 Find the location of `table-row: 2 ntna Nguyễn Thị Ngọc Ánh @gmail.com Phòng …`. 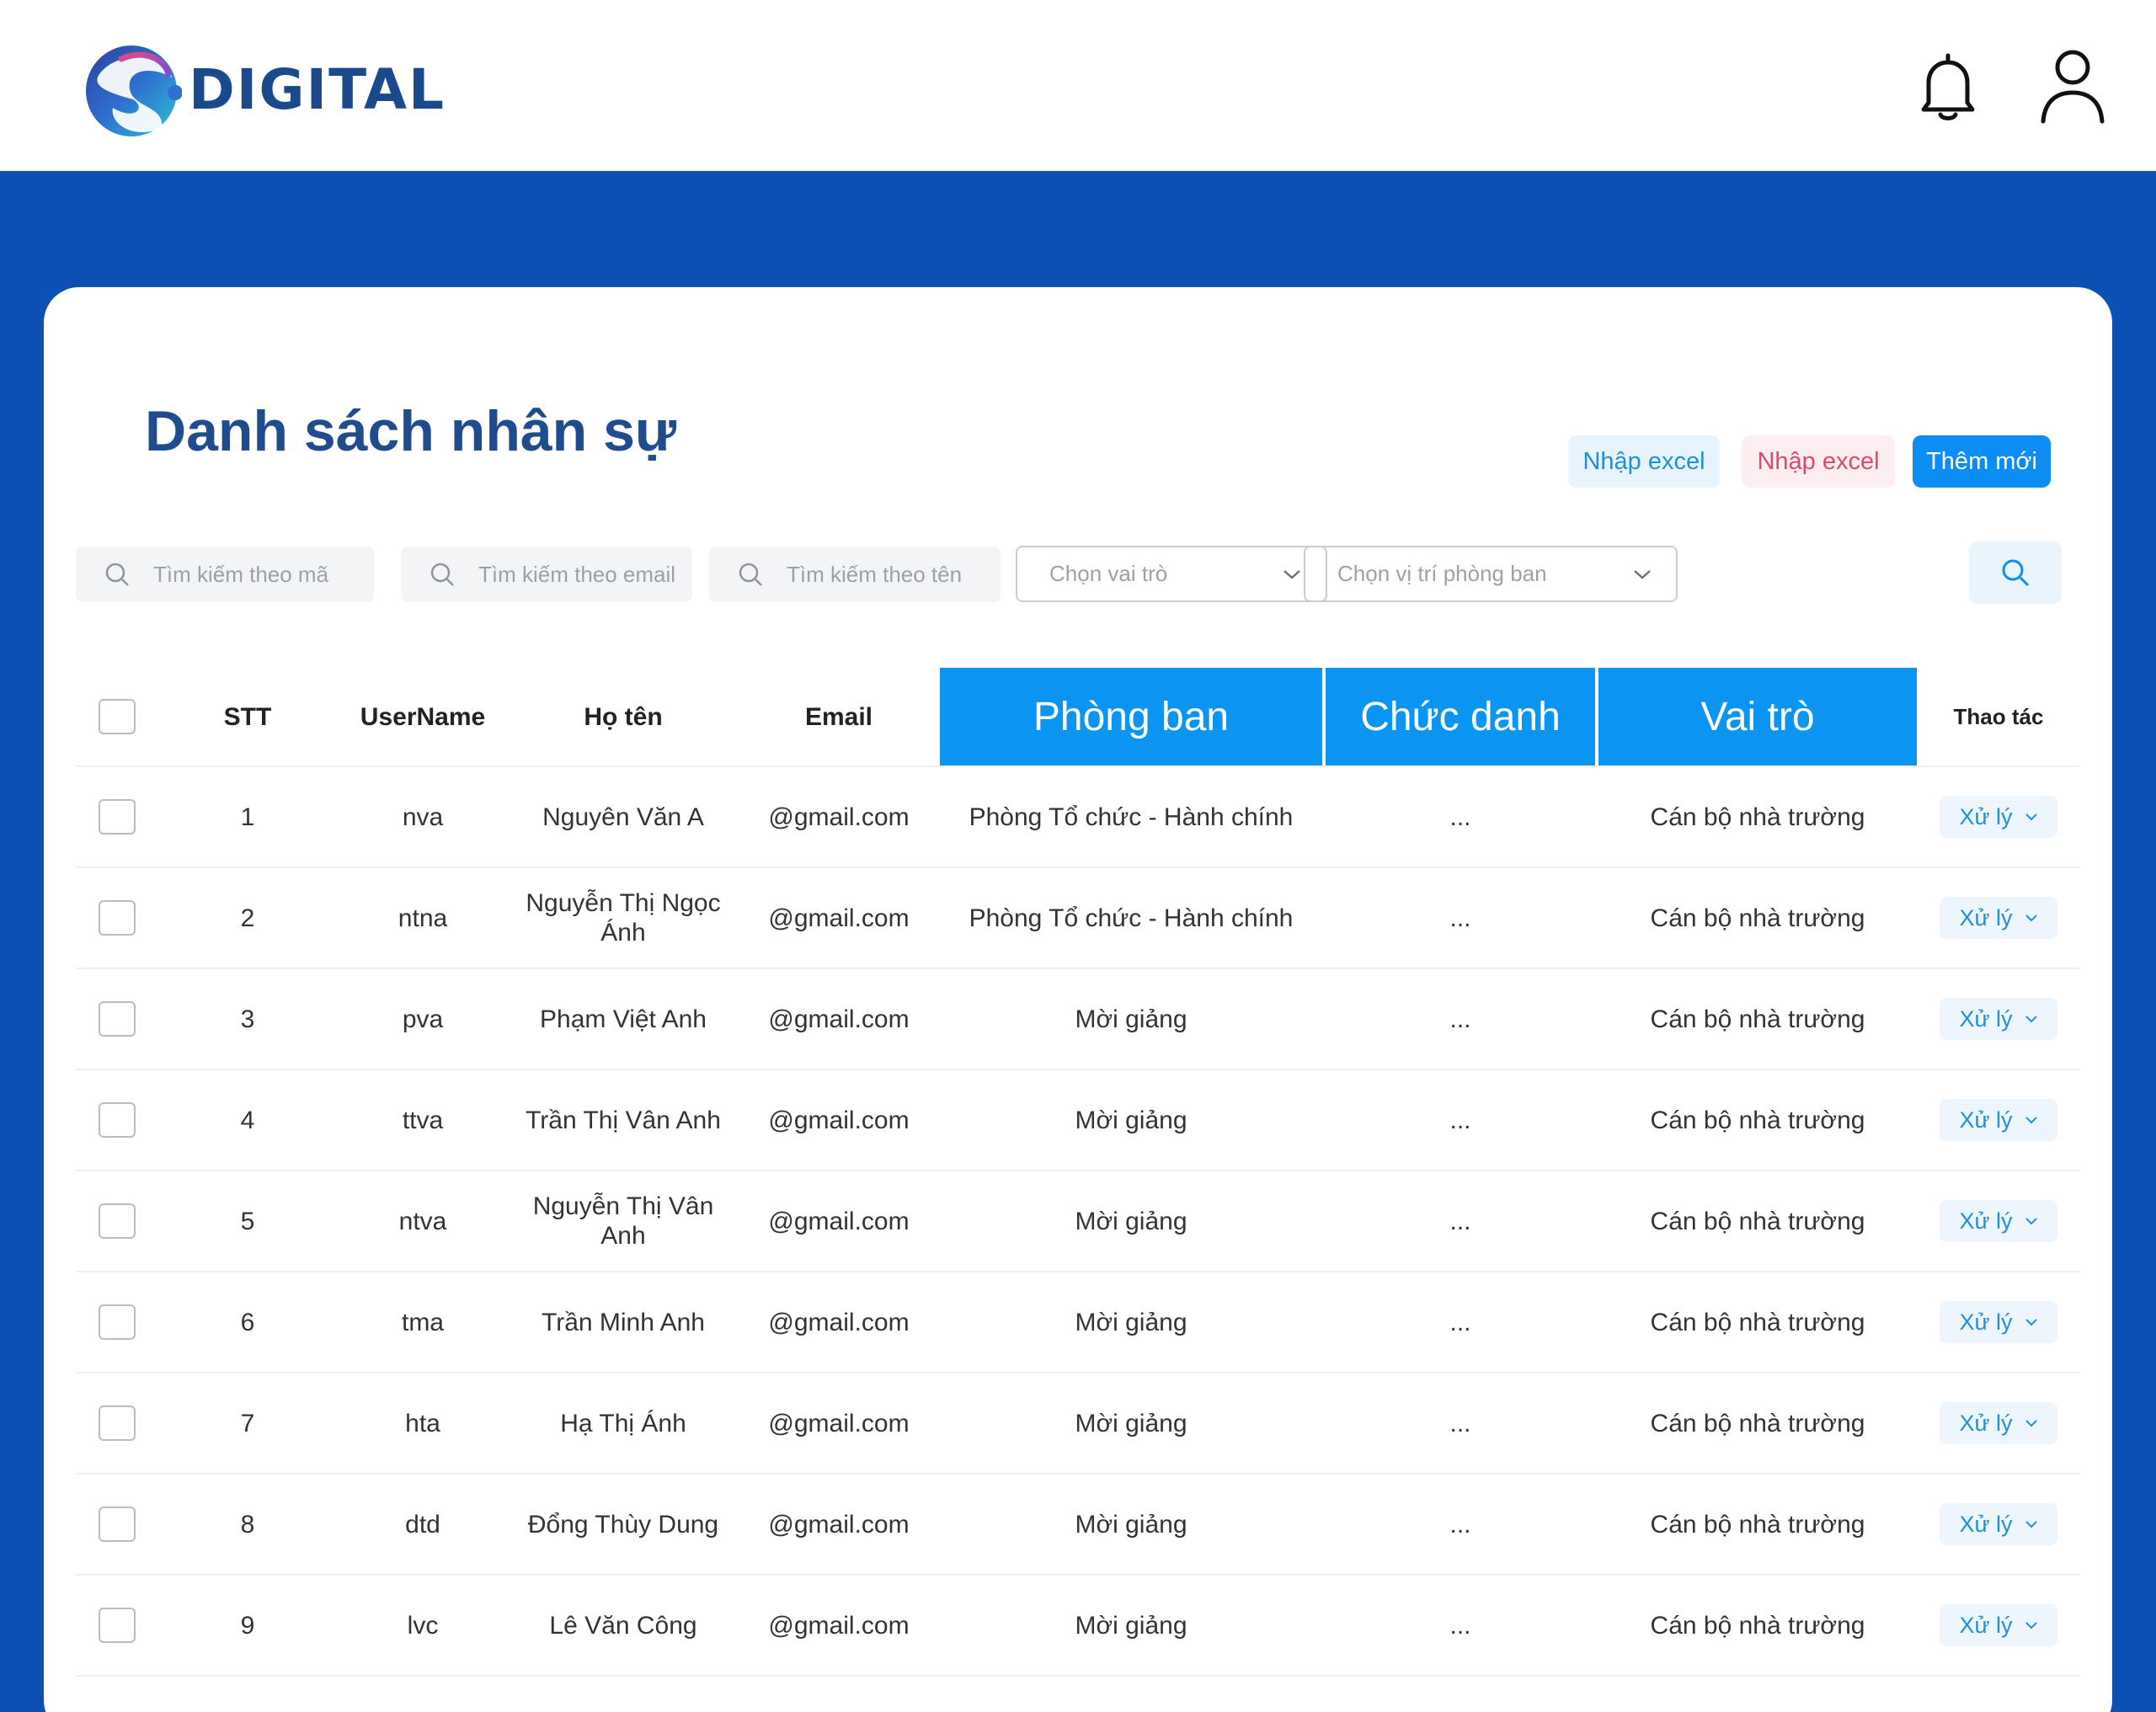

table-row: 2 ntna Nguyễn Thị Ngọc Ánh @gmail.com Phòng … is located at coordinates (1078, 918).